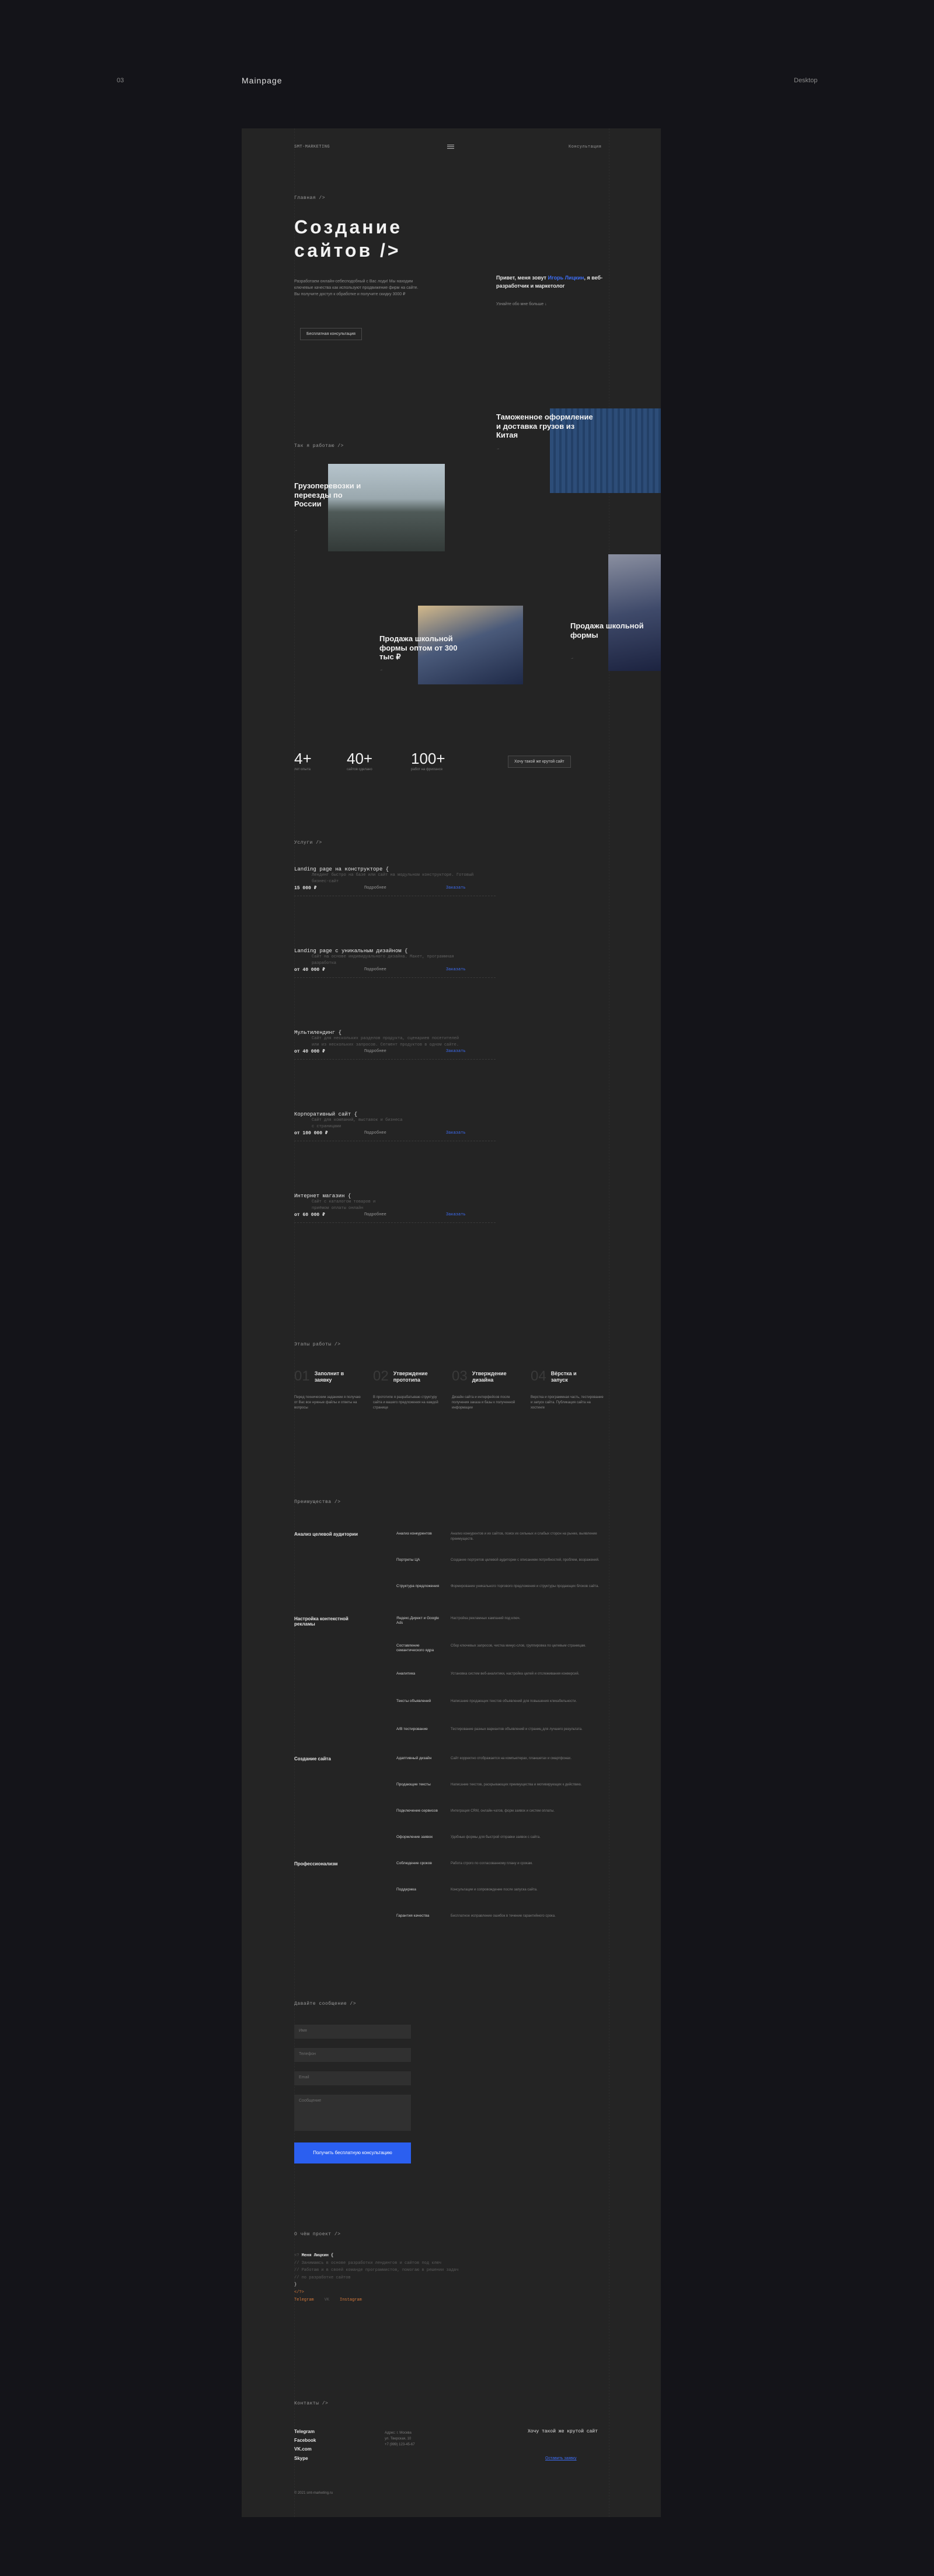 The height and width of the screenshot is (2576, 934). What do you see at coordinates (331, 334) in the screenshot?
I see `free-consult-button: Бесплатная консультация` at bounding box center [331, 334].